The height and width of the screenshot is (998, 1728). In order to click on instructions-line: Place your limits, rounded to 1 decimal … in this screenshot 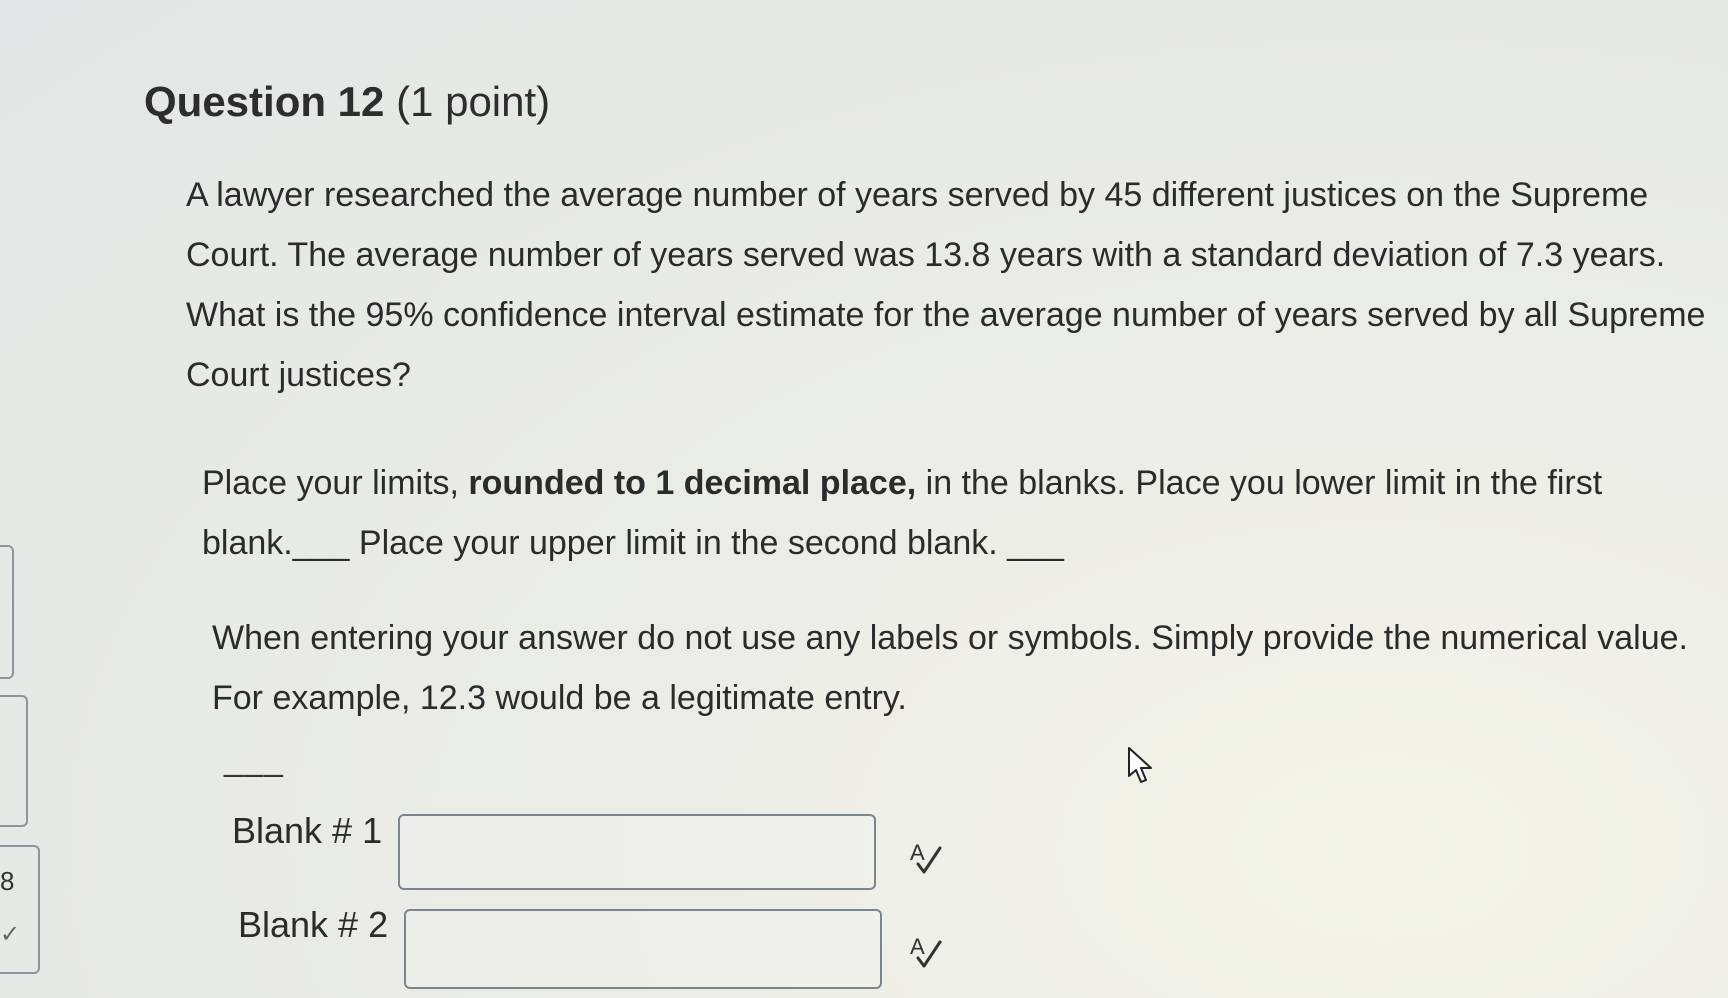, I will do `click(902, 483)`.